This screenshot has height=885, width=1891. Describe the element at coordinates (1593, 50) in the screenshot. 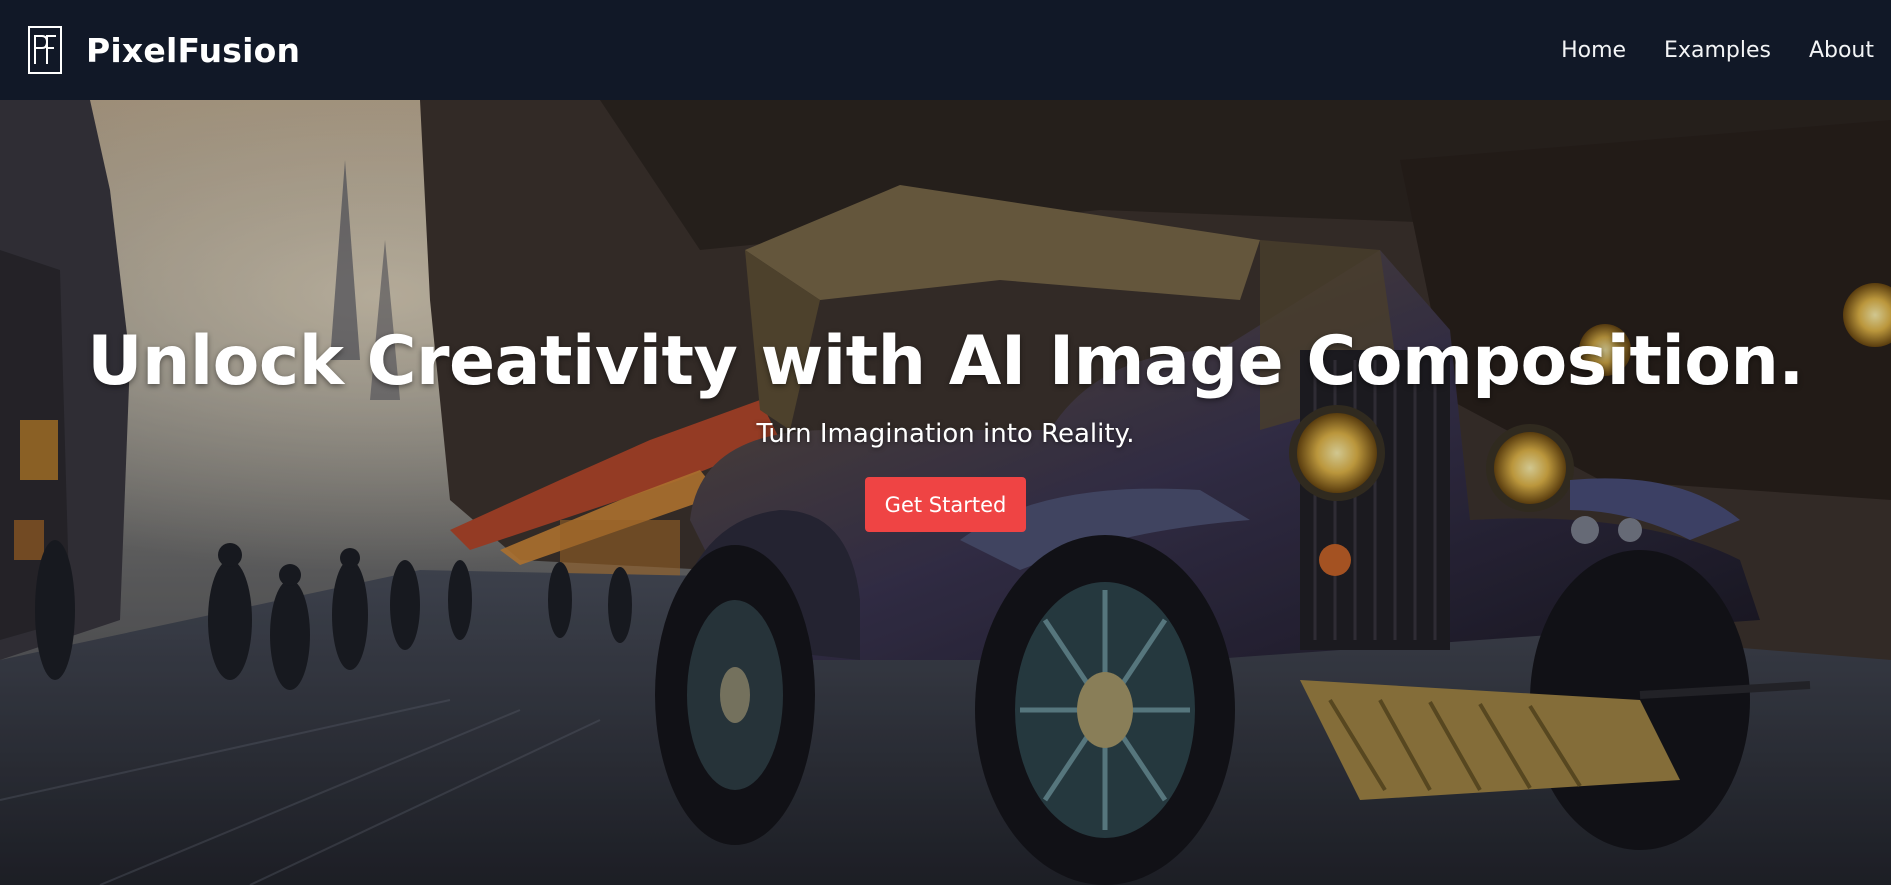

I see `nav-link-home: Home` at that location.